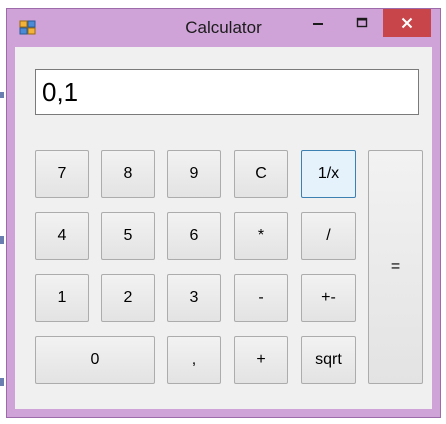  What do you see at coordinates (62, 236) in the screenshot?
I see `digit-4-button: 4` at bounding box center [62, 236].